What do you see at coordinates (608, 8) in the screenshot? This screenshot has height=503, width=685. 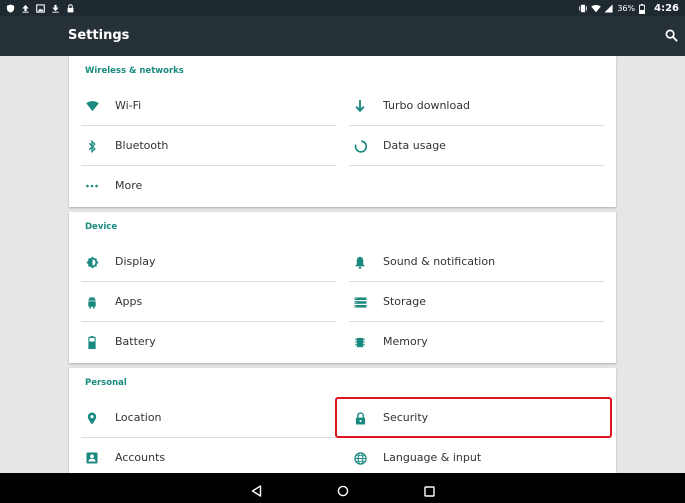 I see `signal-icon` at bounding box center [608, 8].